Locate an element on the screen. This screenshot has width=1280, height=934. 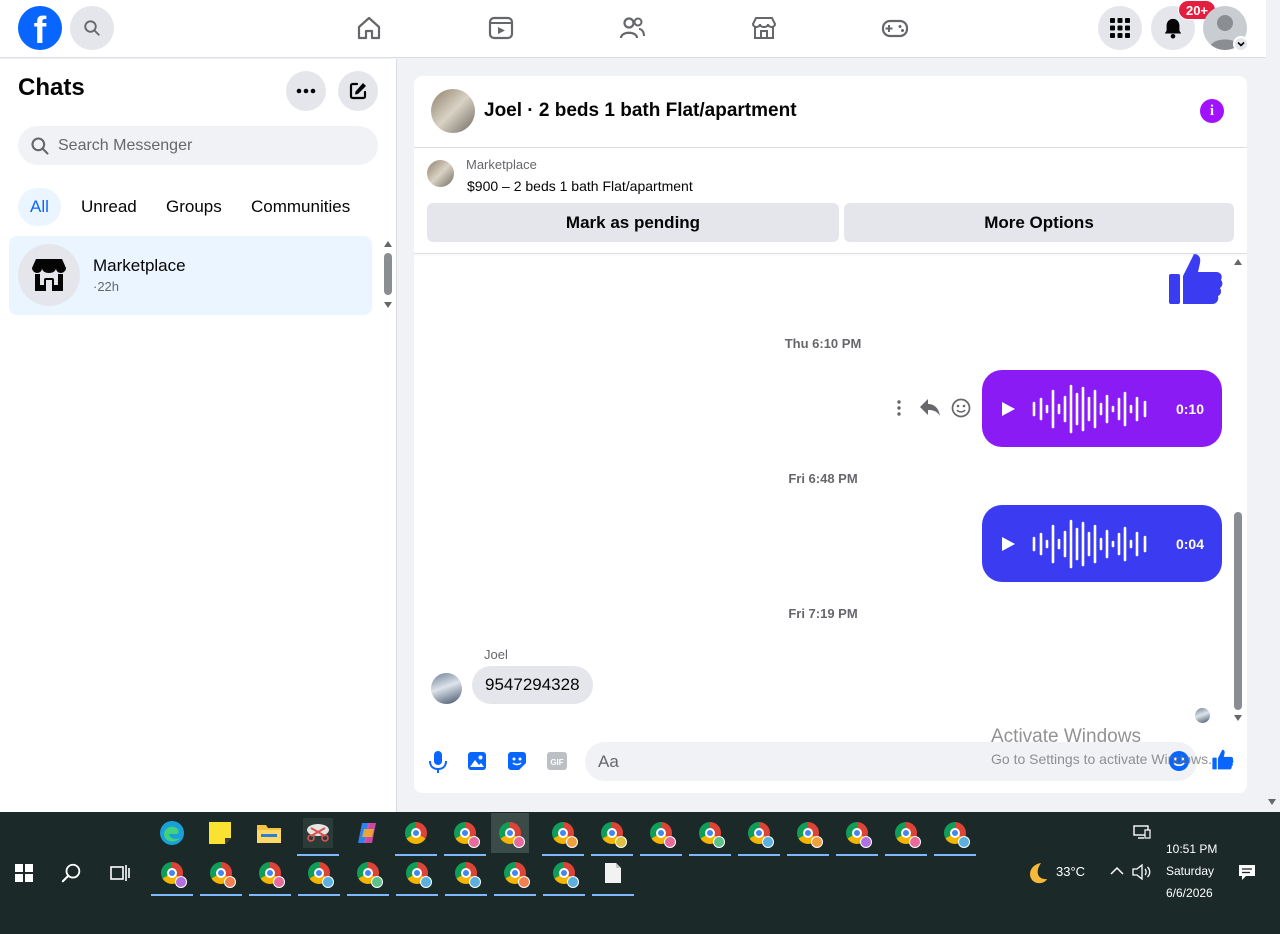
clock-day: Saturday is located at coordinates (1190, 871).